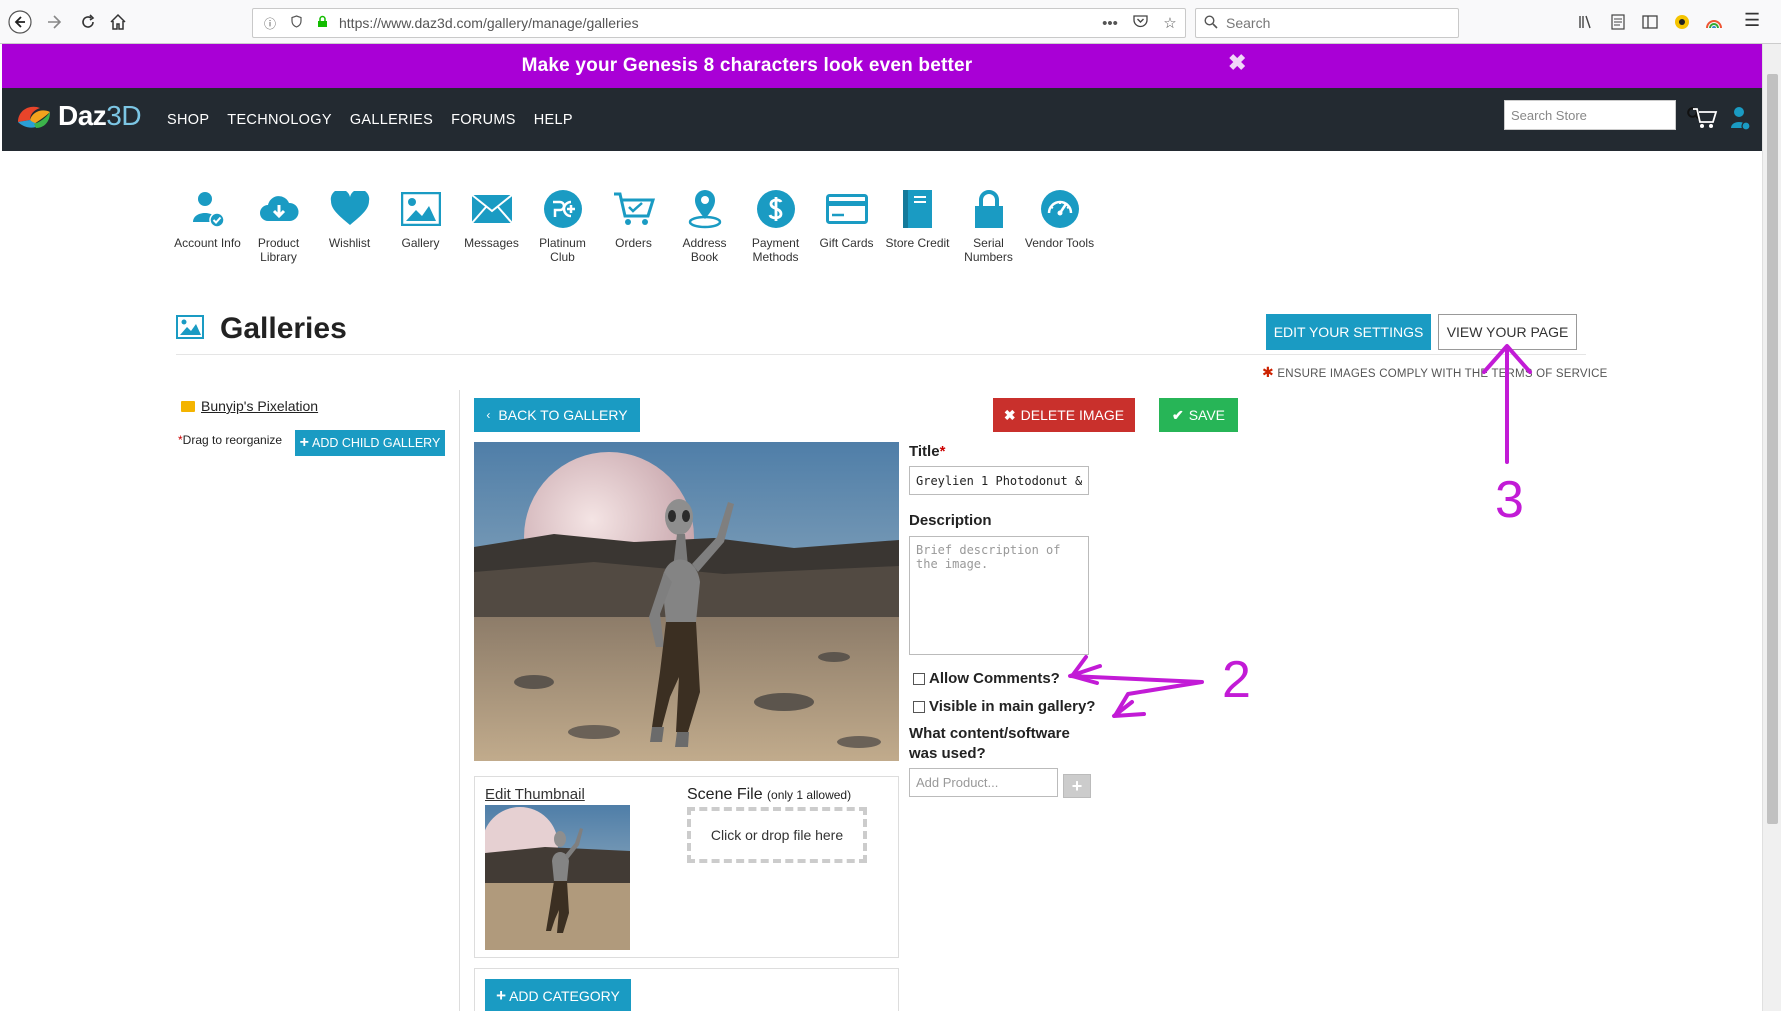  What do you see at coordinates (999, 595) in the screenshot?
I see `description-textarea` at bounding box center [999, 595].